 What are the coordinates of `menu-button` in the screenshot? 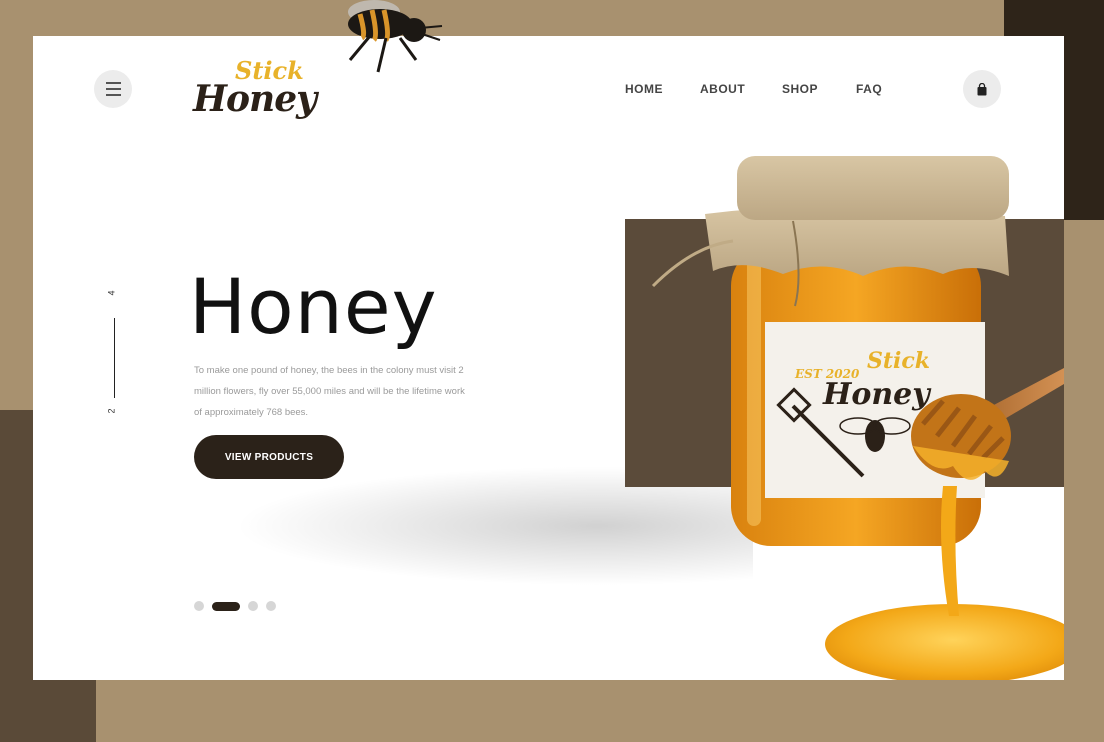 It's located at (113, 89).